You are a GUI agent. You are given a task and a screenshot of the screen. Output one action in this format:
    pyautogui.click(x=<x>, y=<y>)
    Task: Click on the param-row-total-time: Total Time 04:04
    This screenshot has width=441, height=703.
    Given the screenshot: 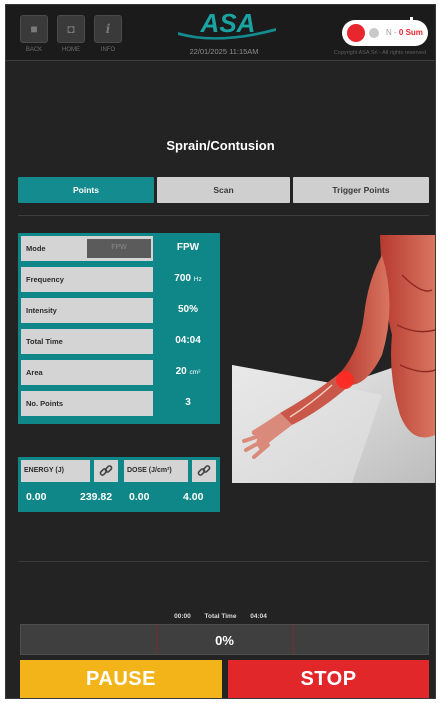 What is the action you would take?
    pyautogui.click(x=119, y=341)
    